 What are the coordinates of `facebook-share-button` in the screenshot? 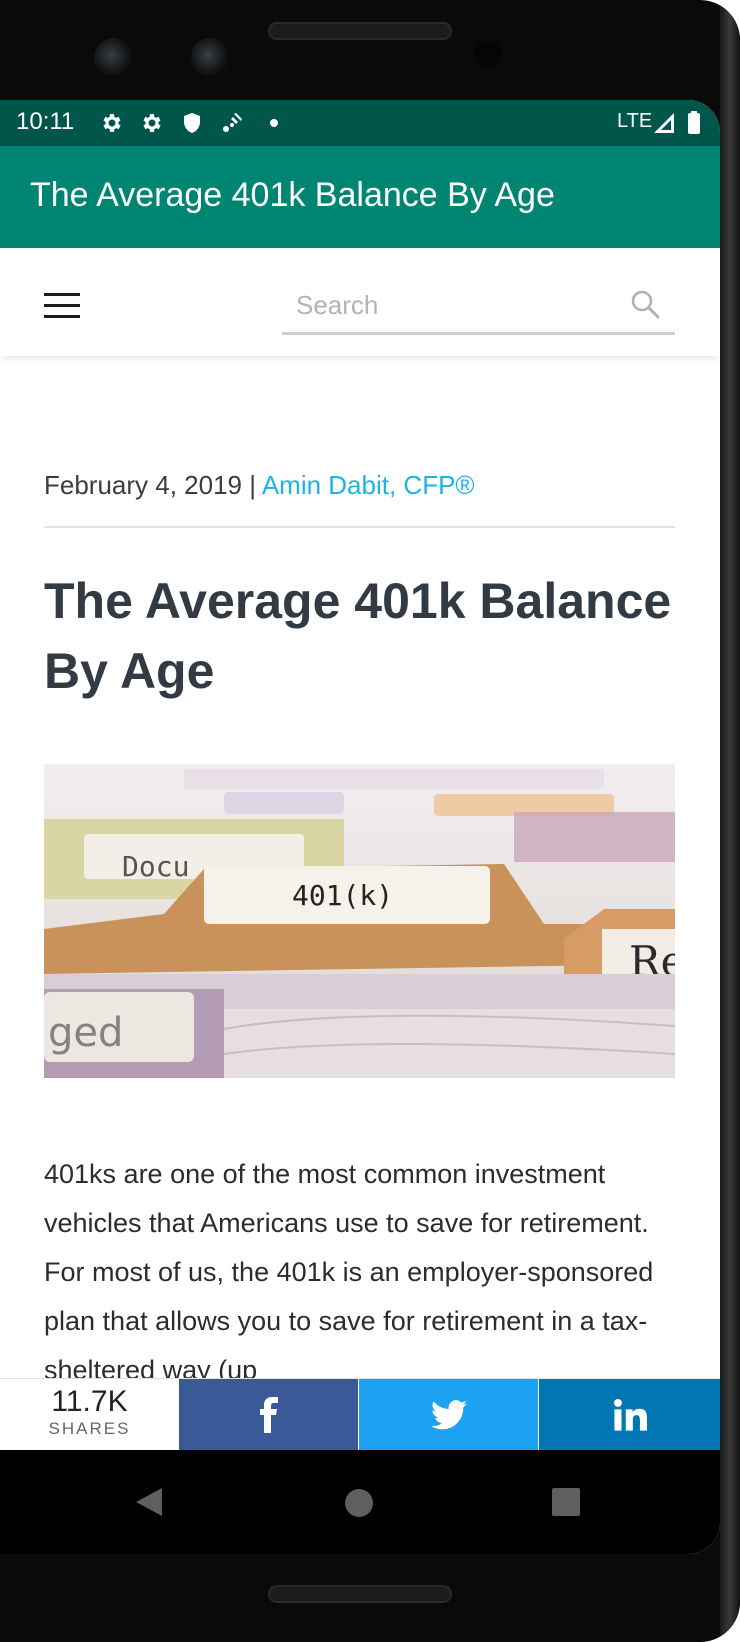 It's located at (268, 1415).